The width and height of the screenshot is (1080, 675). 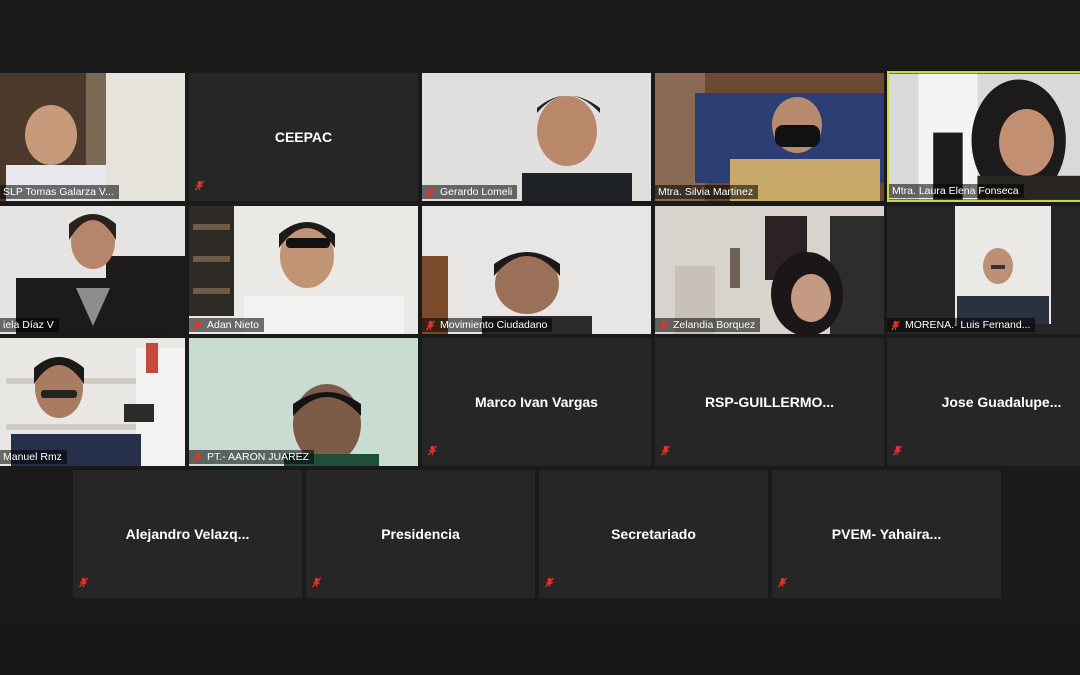 I want to click on participant-name: Marco Ivan Vargas, so click(x=536, y=402).